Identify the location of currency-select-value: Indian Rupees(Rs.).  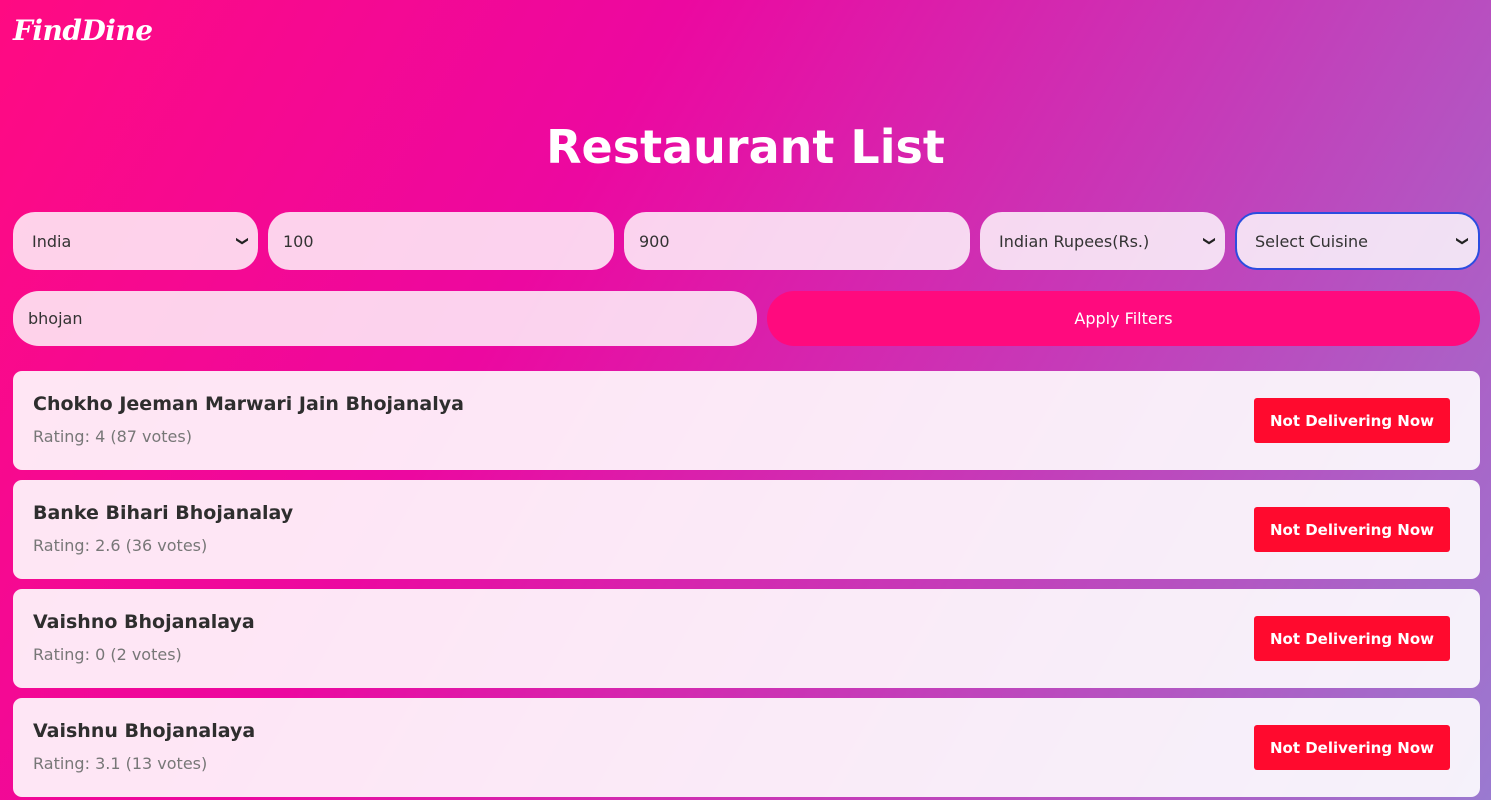
(1074, 241).